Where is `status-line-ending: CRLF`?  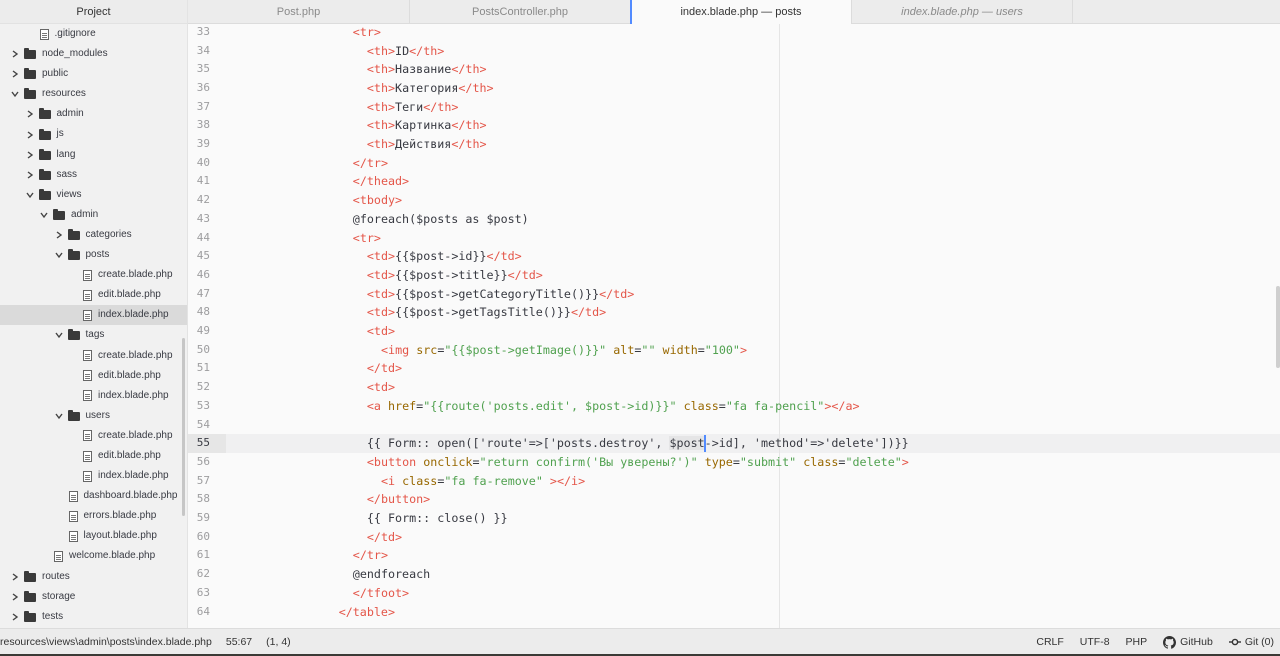 status-line-ending: CRLF is located at coordinates (1049, 642).